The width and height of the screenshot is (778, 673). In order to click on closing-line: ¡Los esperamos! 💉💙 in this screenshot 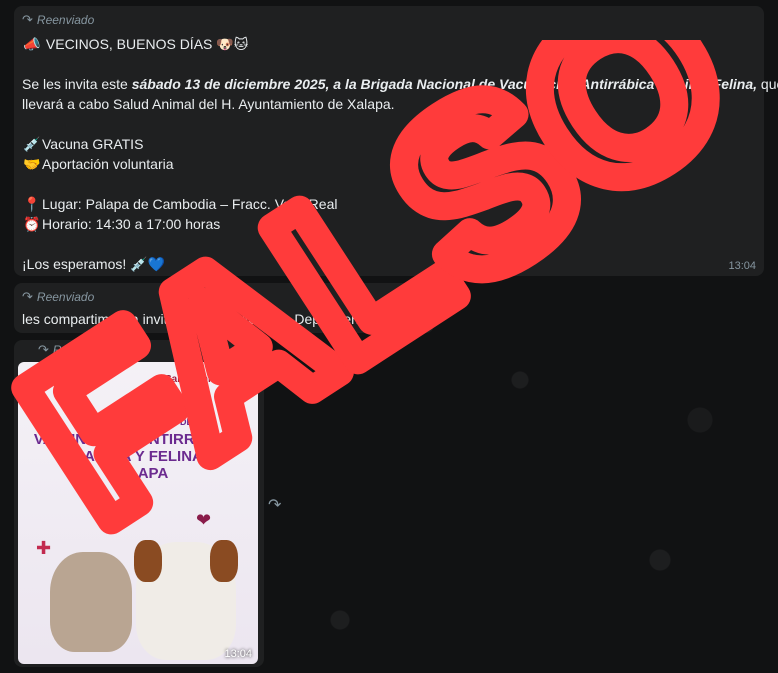, I will do `click(94, 264)`.